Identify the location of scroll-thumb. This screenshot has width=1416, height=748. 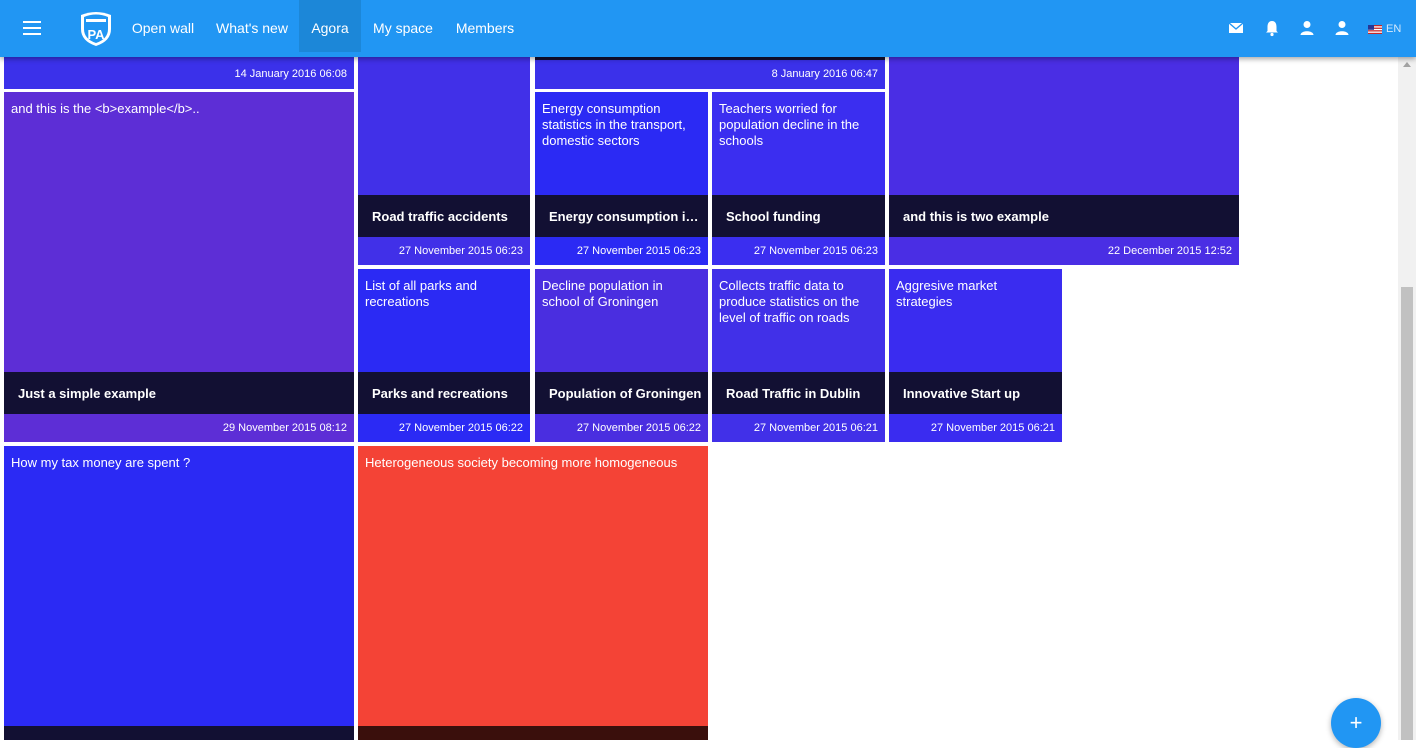
(1407, 513).